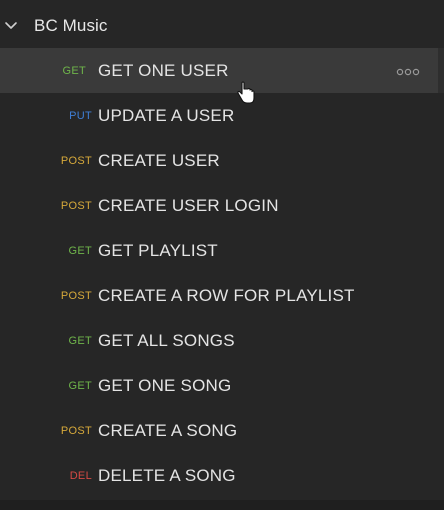 The image size is (444, 510). What do you see at coordinates (159, 160) in the screenshot?
I see `request-name: CREATE USER` at bounding box center [159, 160].